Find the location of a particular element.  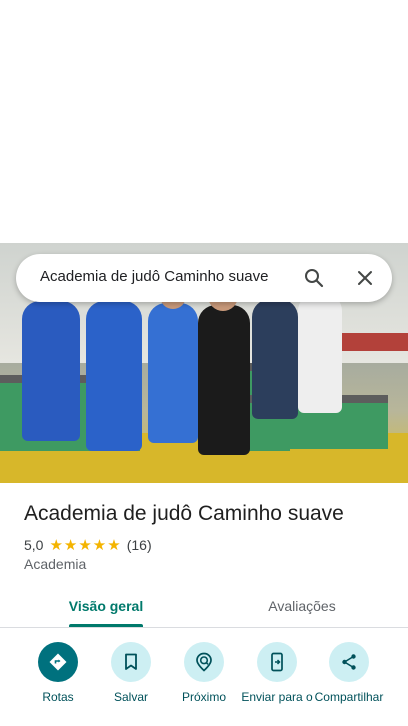

nearby-label: Próximo is located at coordinates (203, 697).